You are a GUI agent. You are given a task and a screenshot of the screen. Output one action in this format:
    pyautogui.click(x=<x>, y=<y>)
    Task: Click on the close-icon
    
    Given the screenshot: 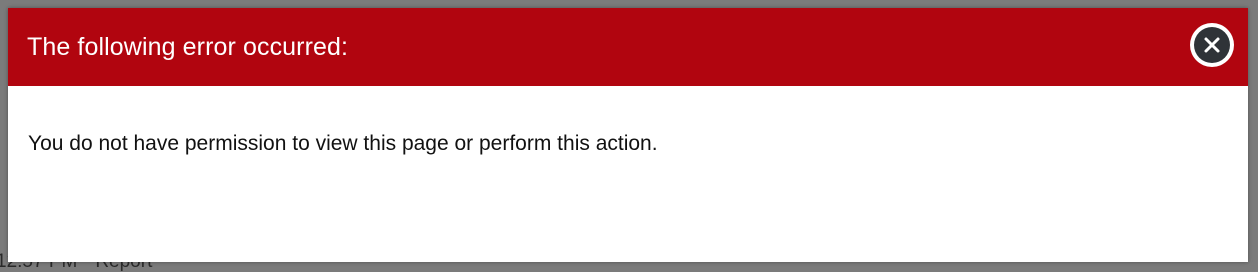 What is the action you would take?
    pyautogui.click(x=1212, y=45)
    